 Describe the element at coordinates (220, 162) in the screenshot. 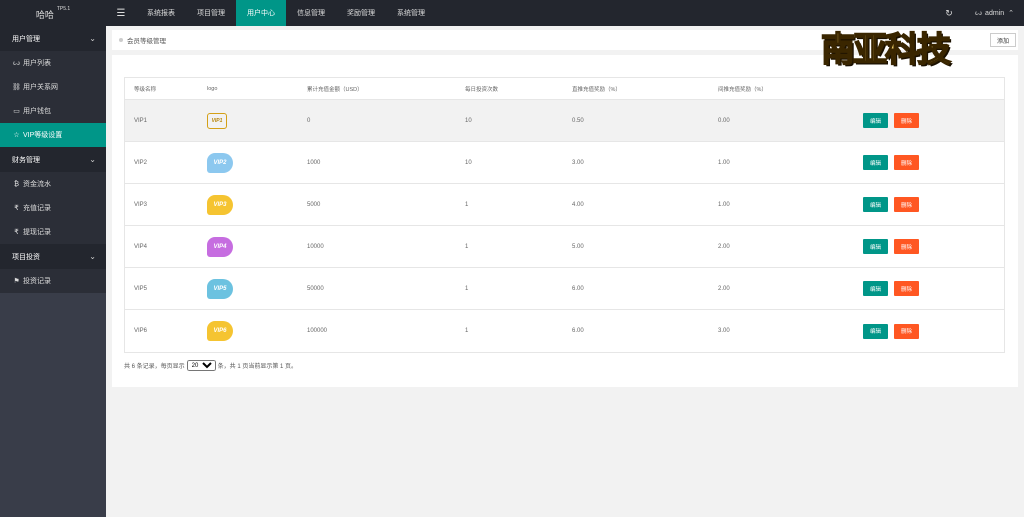

I see `vip-badge-icon: VIP2` at that location.